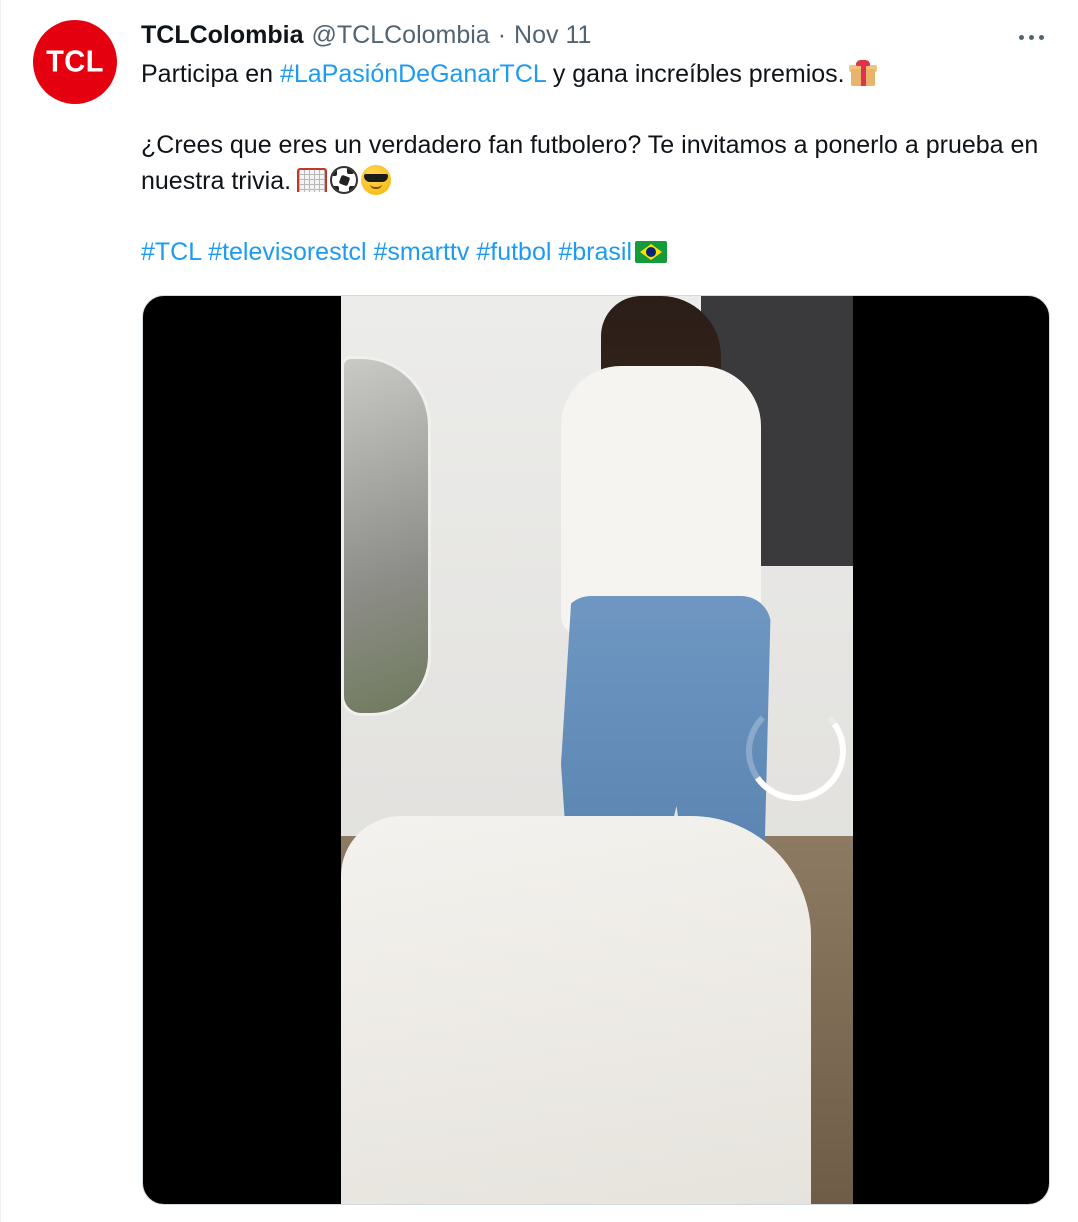 The image size is (1078, 1222). What do you see at coordinates (413, 74) in the screenshot?
I see `hashtag-link: #LaPasiónDeGanarTCL` at bounding box center [413, 74].